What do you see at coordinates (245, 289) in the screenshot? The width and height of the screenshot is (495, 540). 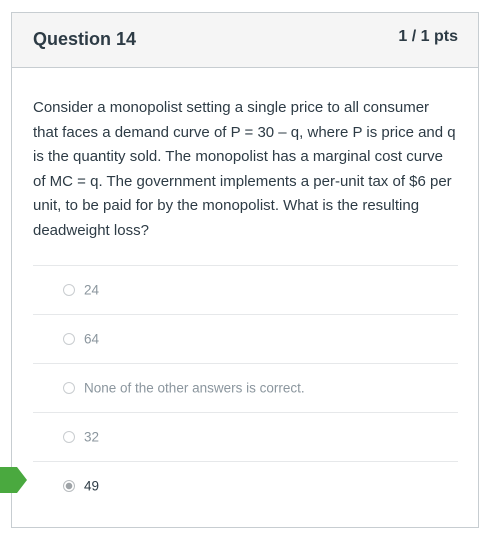 I see `answer-option: 24` at bounding box center [245, 289].